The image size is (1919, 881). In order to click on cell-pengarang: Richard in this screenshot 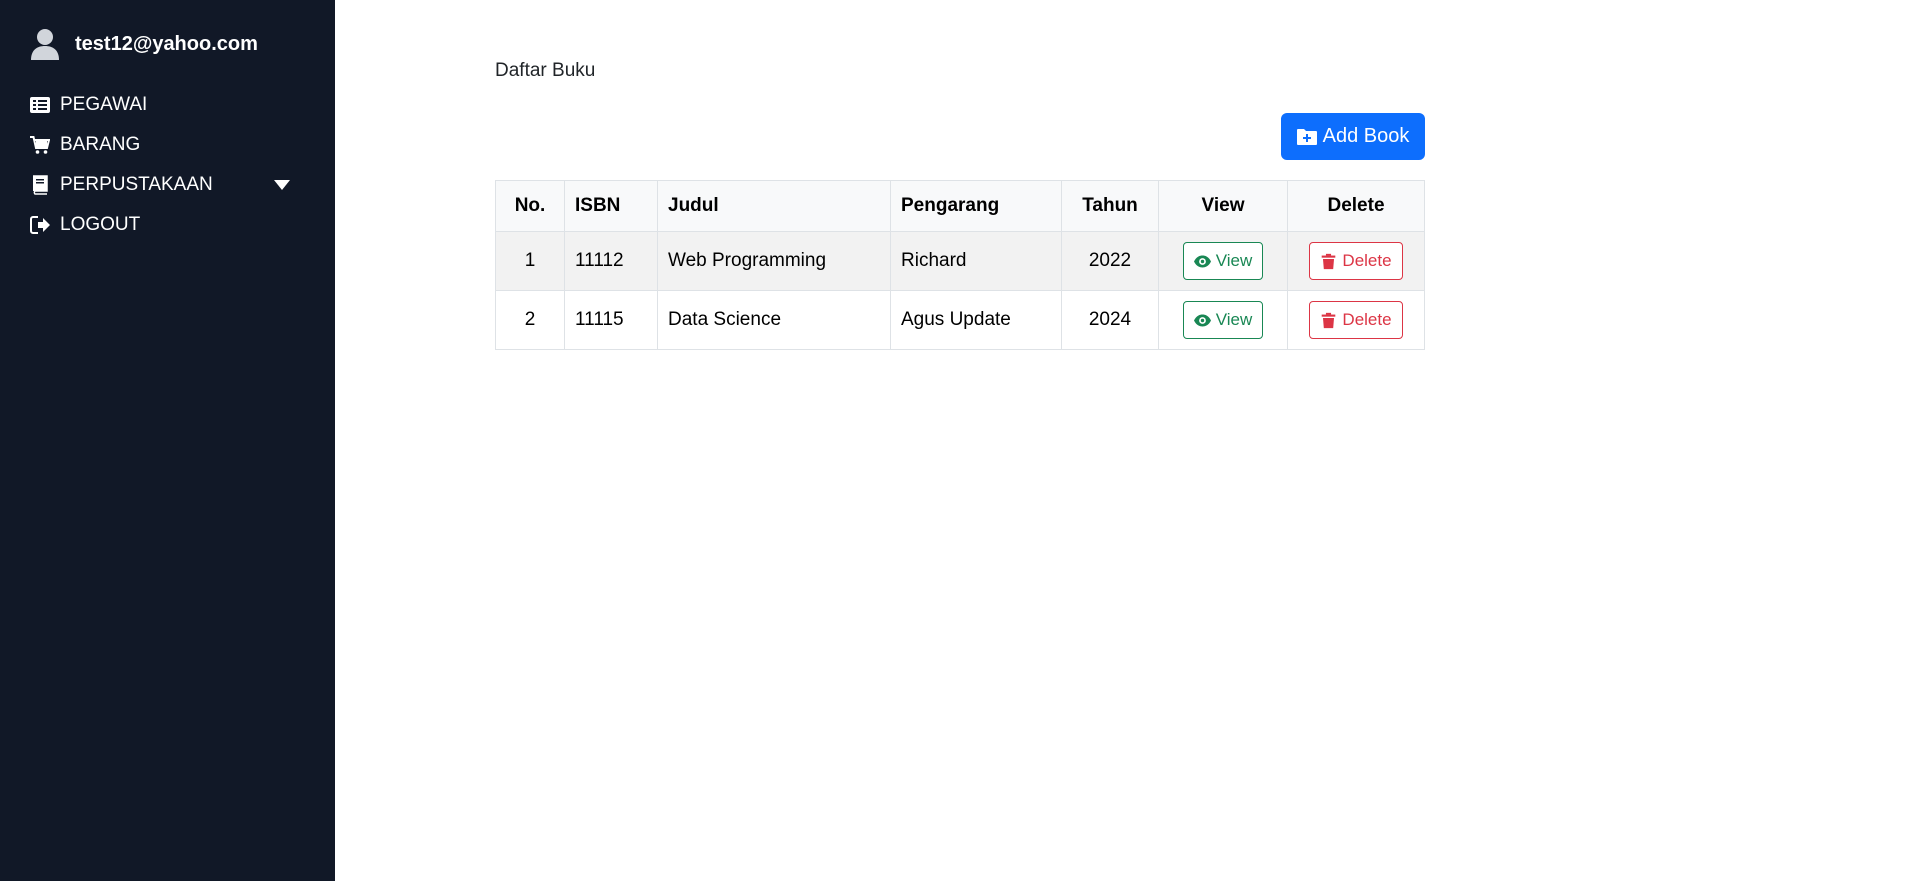, I will do `click(976, 261)`.